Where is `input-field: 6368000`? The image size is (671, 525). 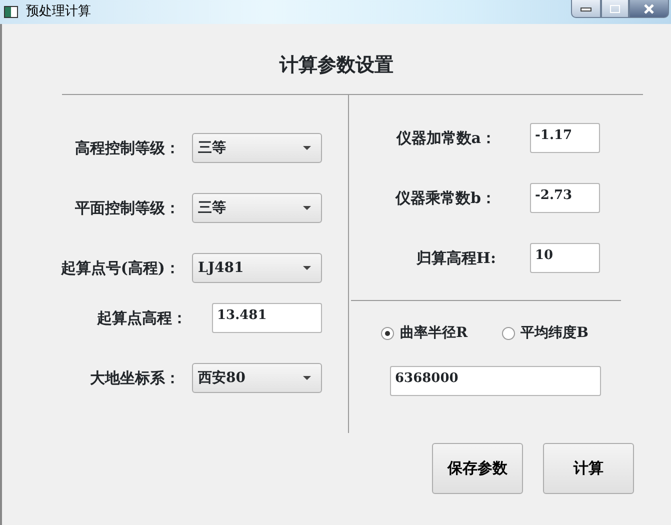
input-field: 6368000 is located at coordinates (495, 381).